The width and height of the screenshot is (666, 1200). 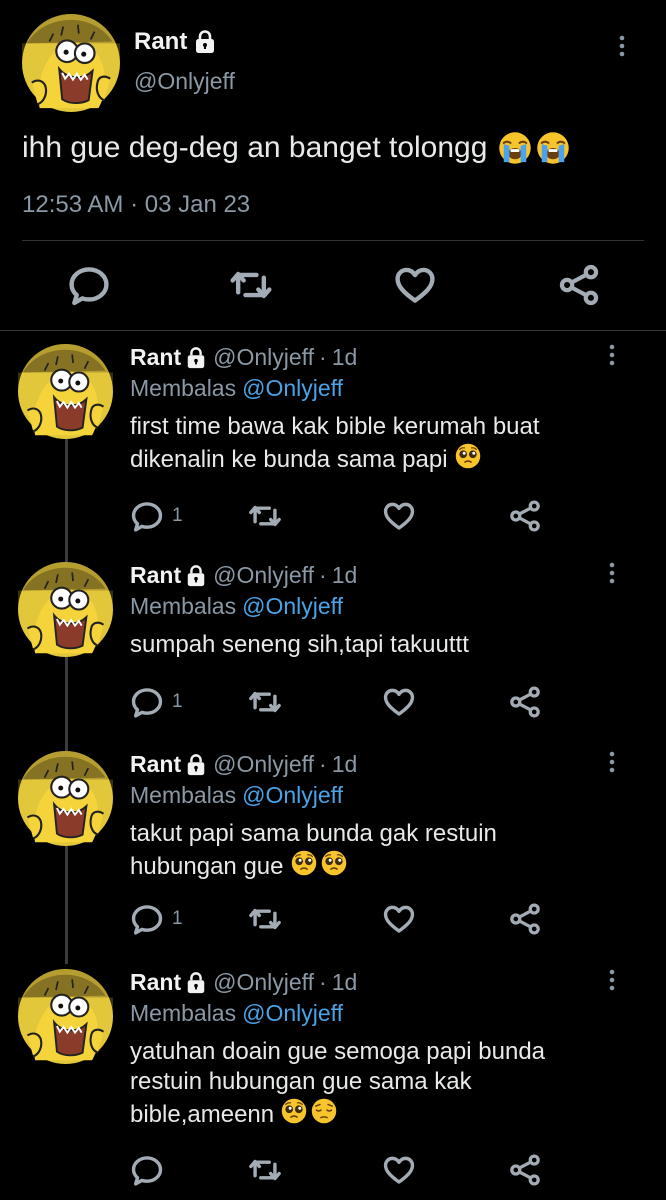 I want to click on reply-button, so click(x=151, y=1170).